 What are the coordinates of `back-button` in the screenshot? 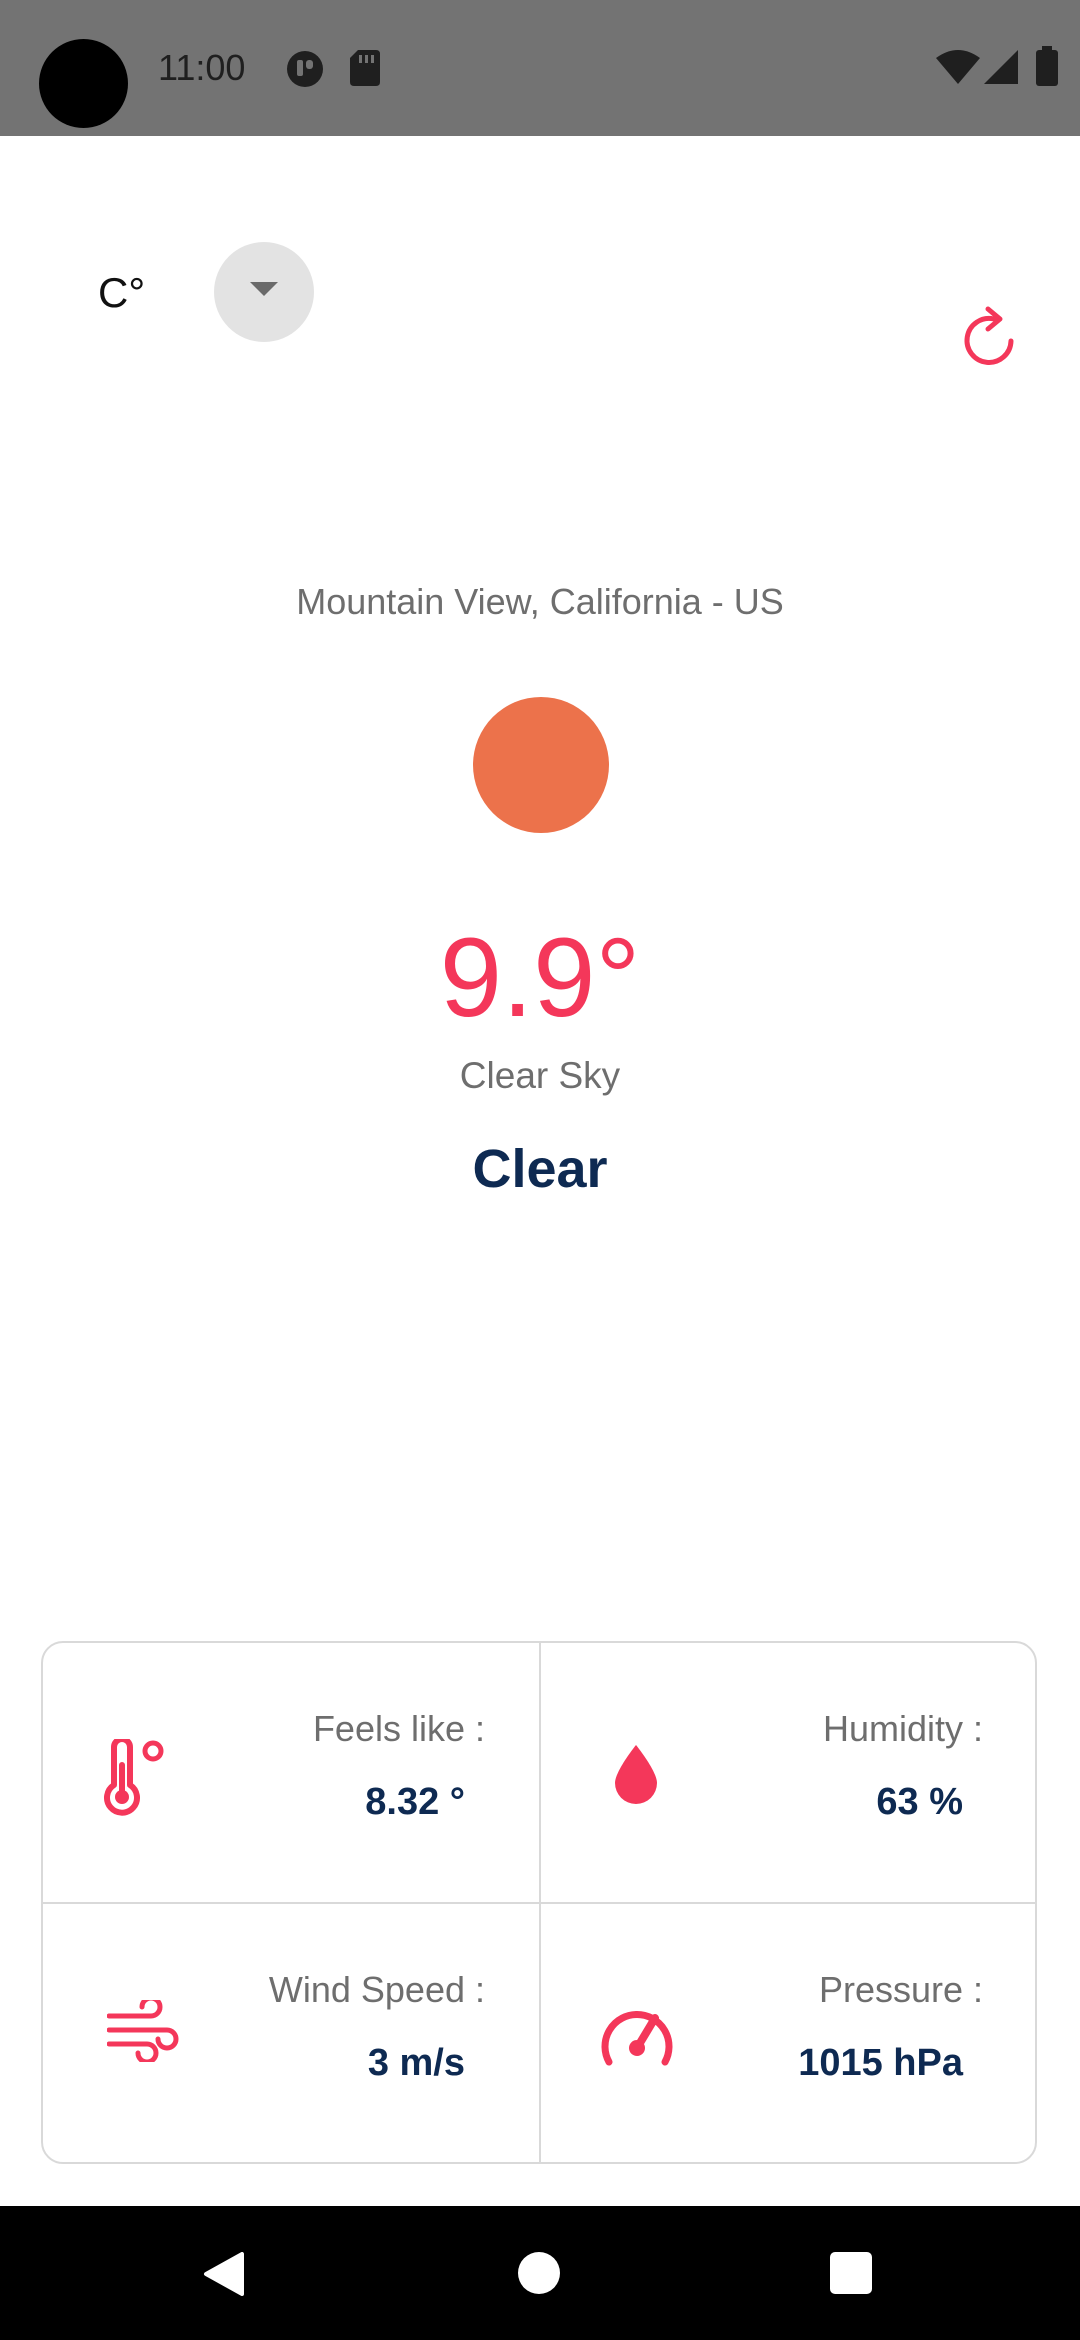 It's located at (223, 2276).